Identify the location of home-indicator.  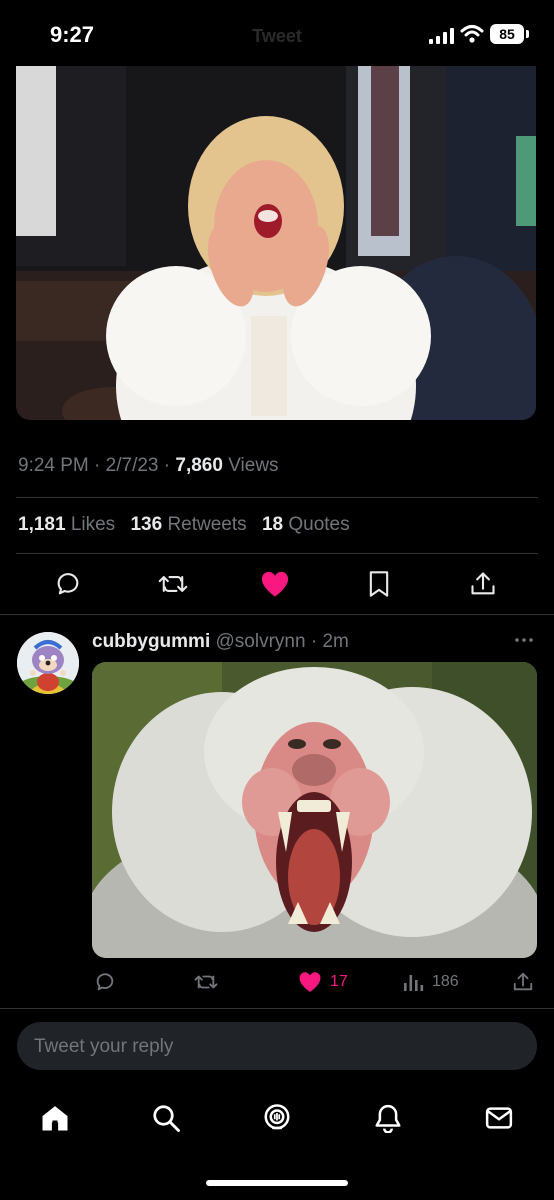
(277, 1183).